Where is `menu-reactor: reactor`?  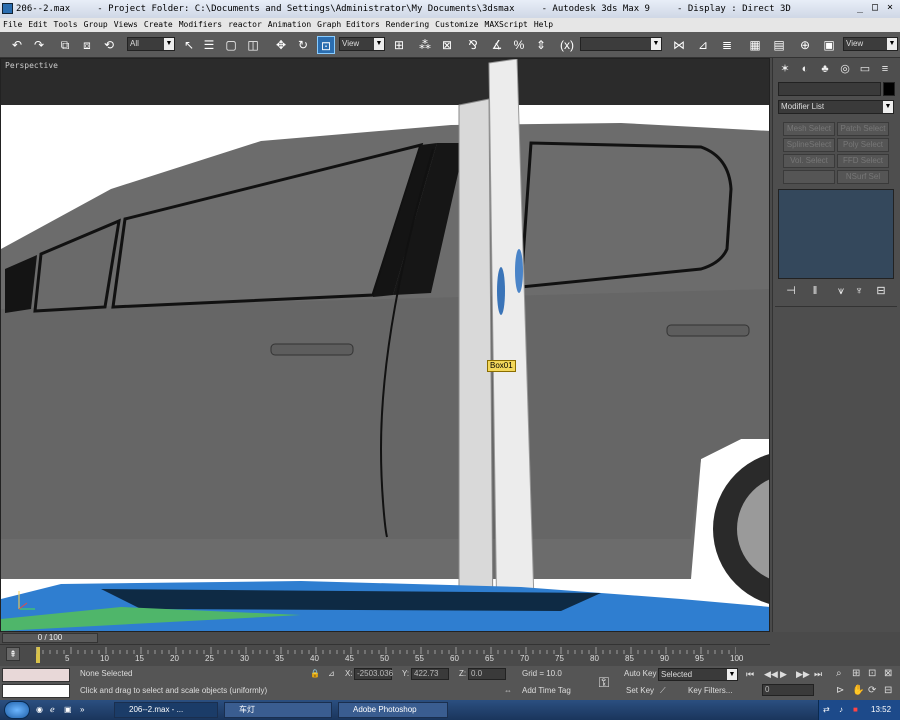
menu-reactor: reactor is located at coordinates (245, 25).